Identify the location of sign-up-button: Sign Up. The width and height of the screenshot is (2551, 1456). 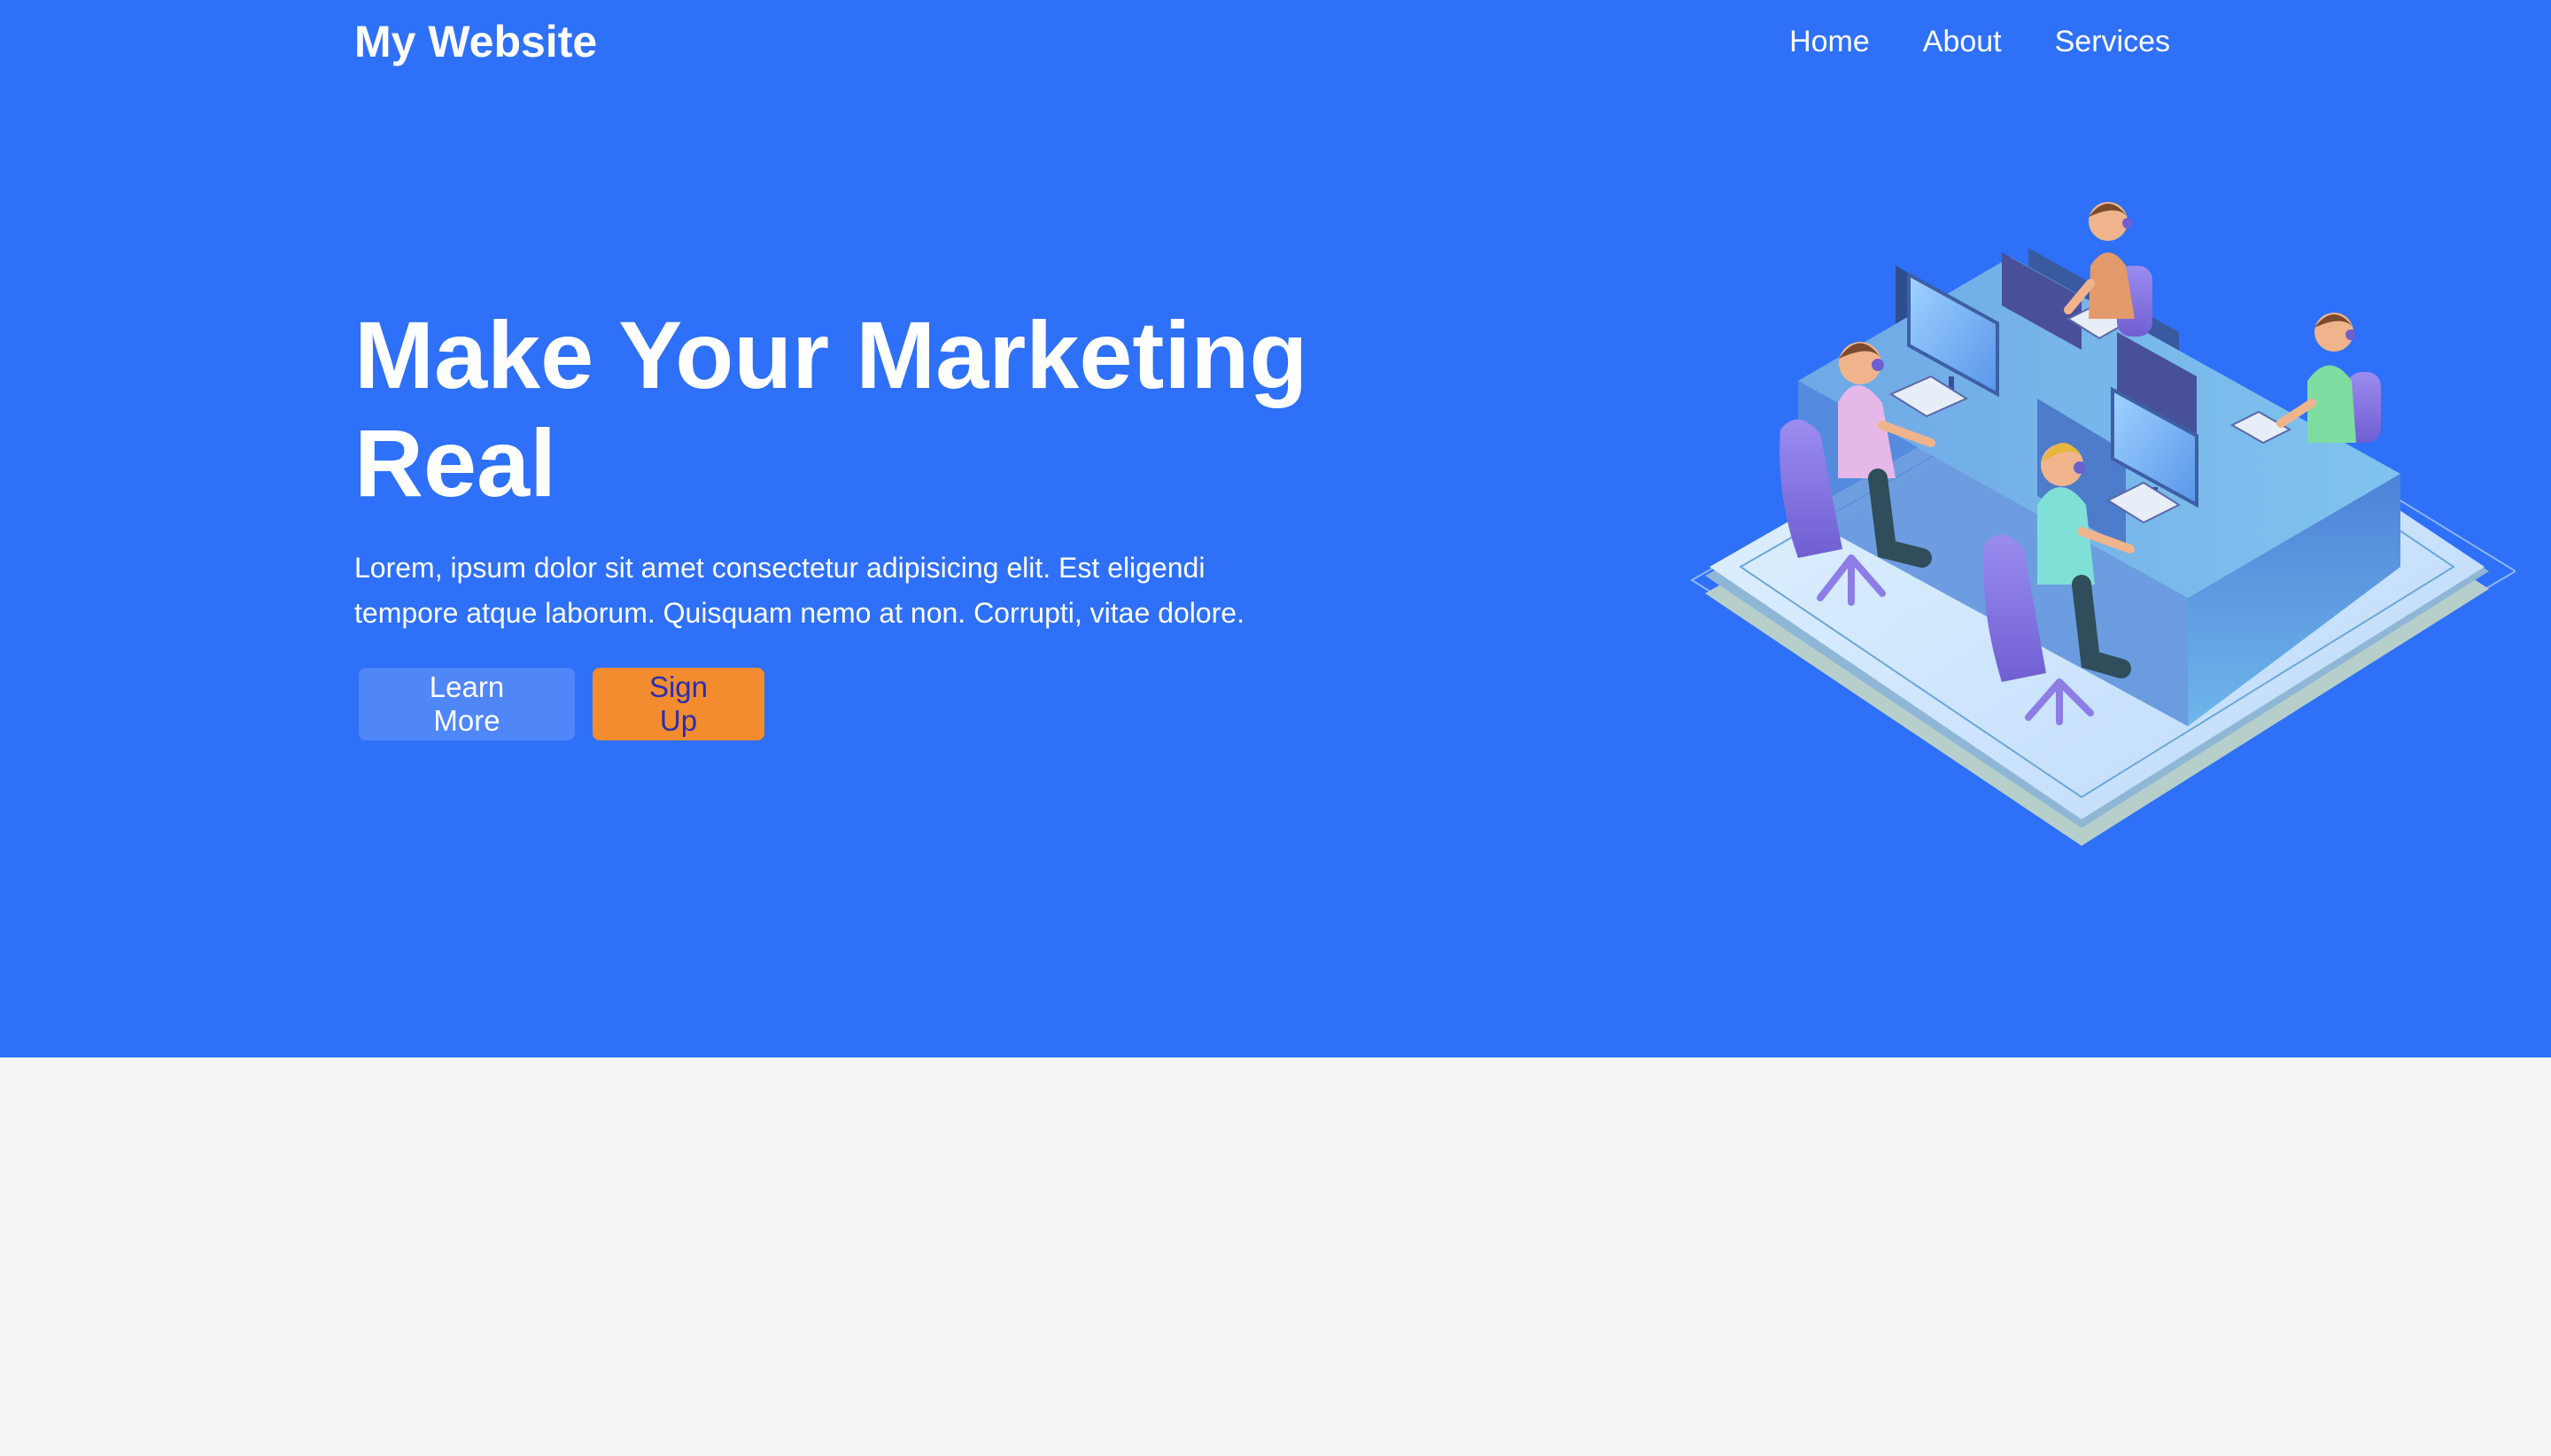
(678, 704).